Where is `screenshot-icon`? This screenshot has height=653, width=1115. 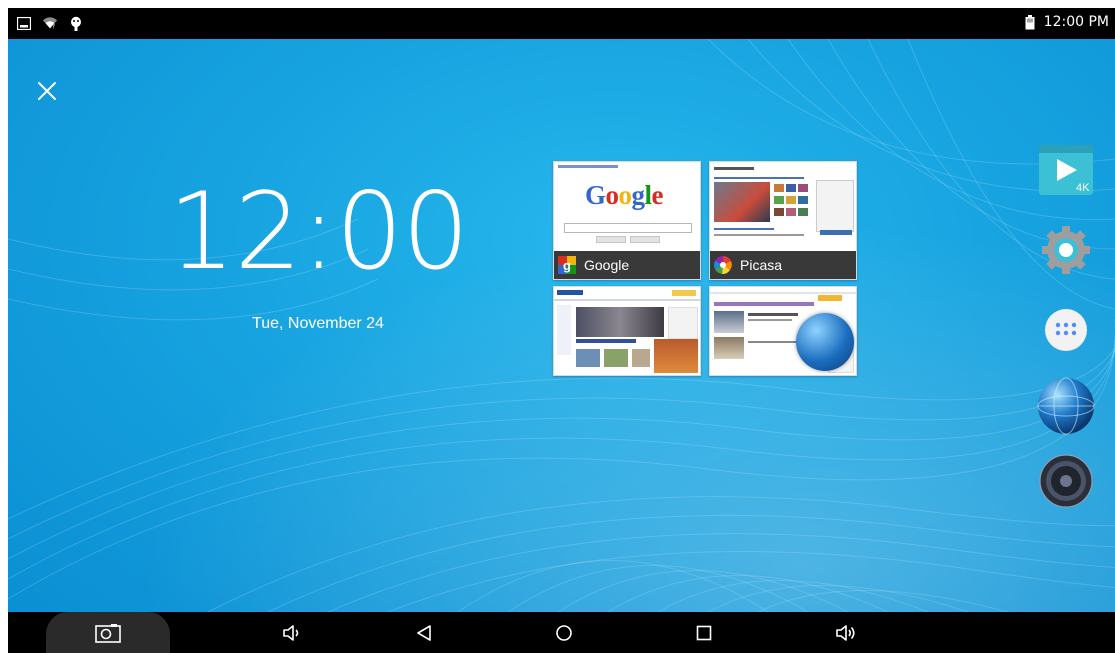 screenshot-icon is located at coordinates (108, 633).